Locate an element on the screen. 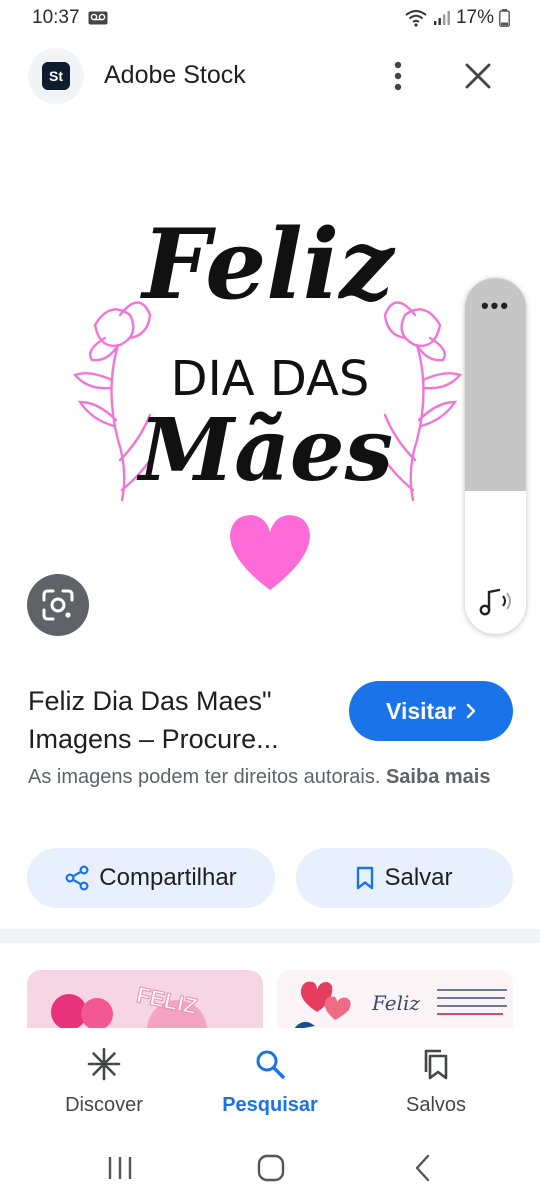 This screenshot has height=1204, width=540. bottom-navigation: Discover Pesquisar Salvos is located at coordinates (270, 1078).